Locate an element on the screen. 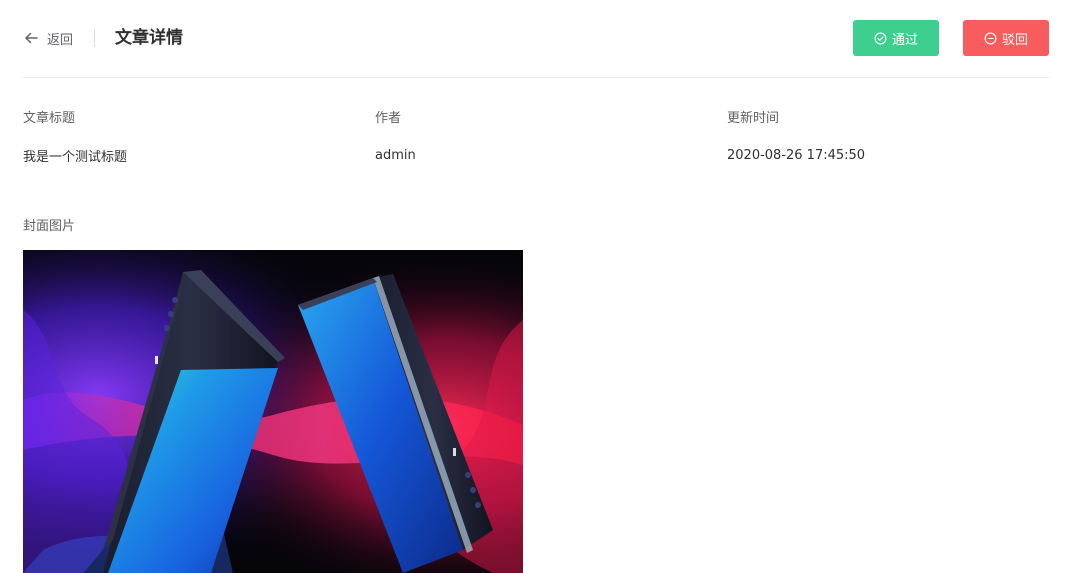 The height and width of the screenshot is (573, 1076). cover-image-label: 封面图片 is located at coordinates (49, 226).